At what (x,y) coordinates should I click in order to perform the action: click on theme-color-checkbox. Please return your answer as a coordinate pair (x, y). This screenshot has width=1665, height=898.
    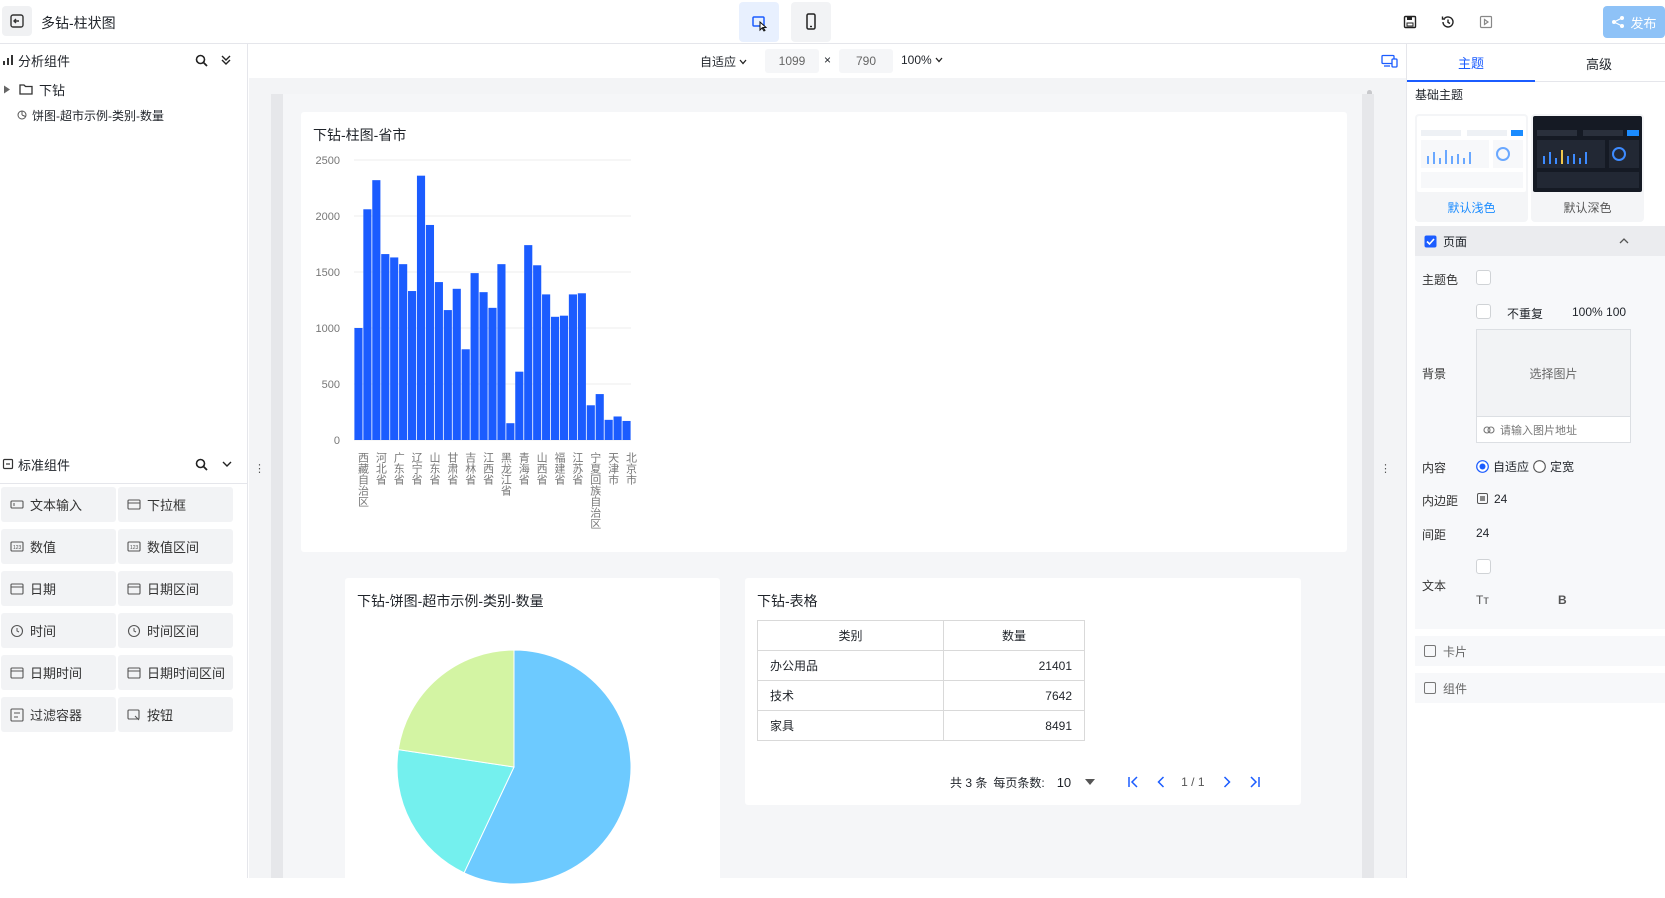
    Looking at the image, I should click on (1483, 277).